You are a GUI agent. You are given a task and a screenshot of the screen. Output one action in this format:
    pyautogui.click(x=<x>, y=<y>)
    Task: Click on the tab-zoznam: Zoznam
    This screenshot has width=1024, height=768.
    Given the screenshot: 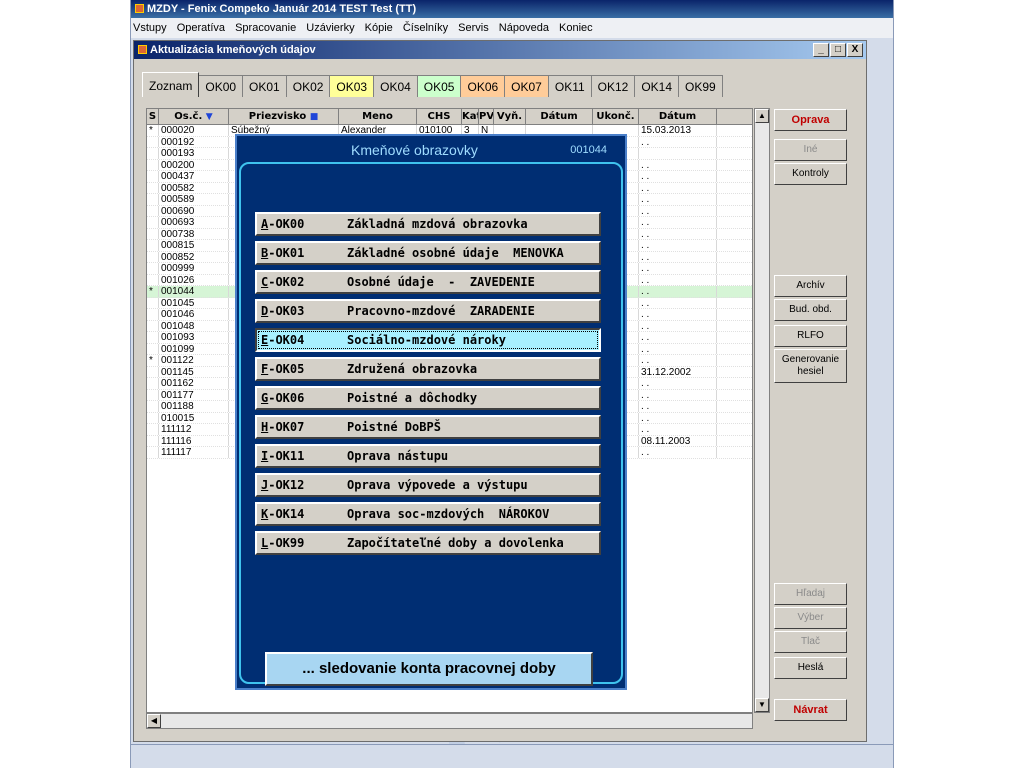 What is the action you would take?
    pyautogui.click(x=171, y=84)
    